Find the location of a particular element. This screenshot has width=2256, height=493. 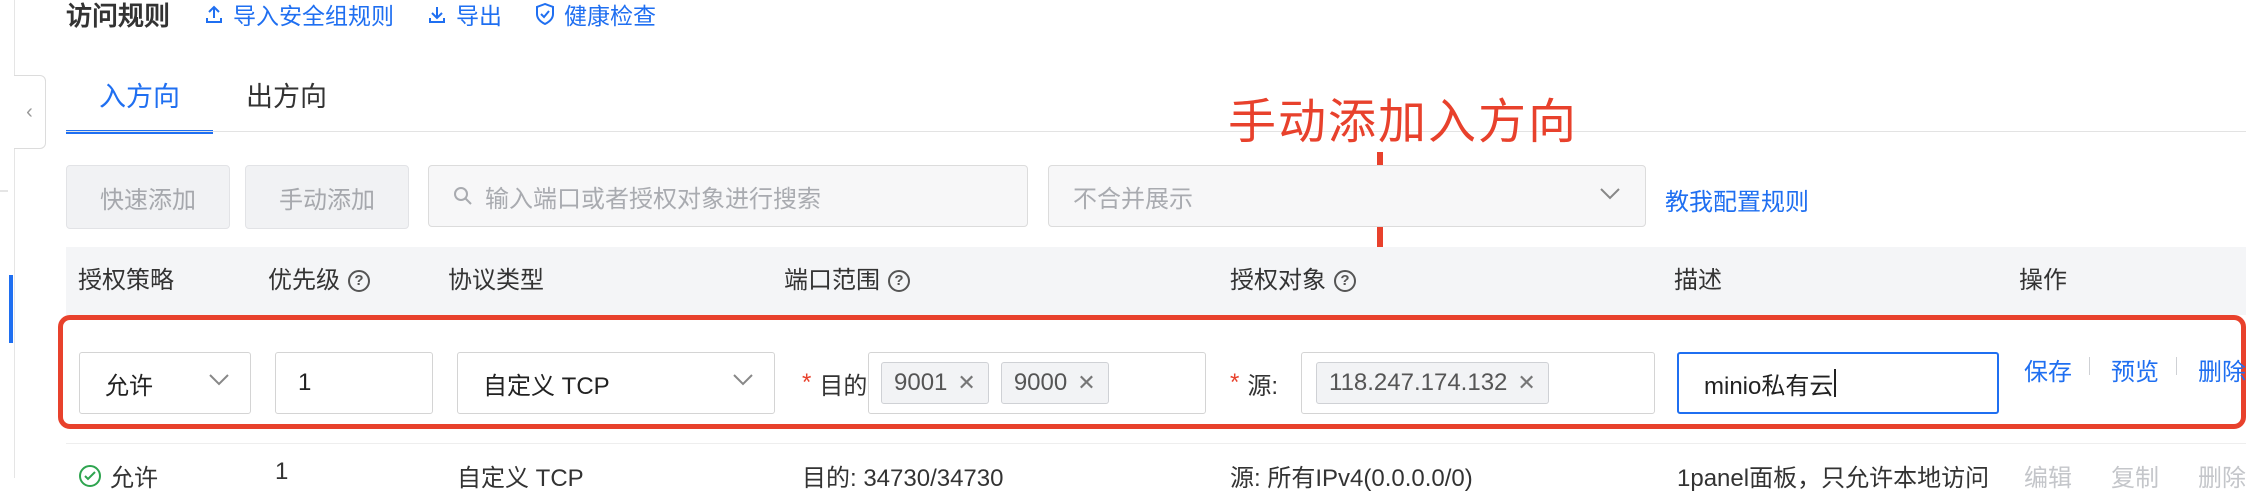

edit-button: 编辑 is located at coordinates (2048, 475).